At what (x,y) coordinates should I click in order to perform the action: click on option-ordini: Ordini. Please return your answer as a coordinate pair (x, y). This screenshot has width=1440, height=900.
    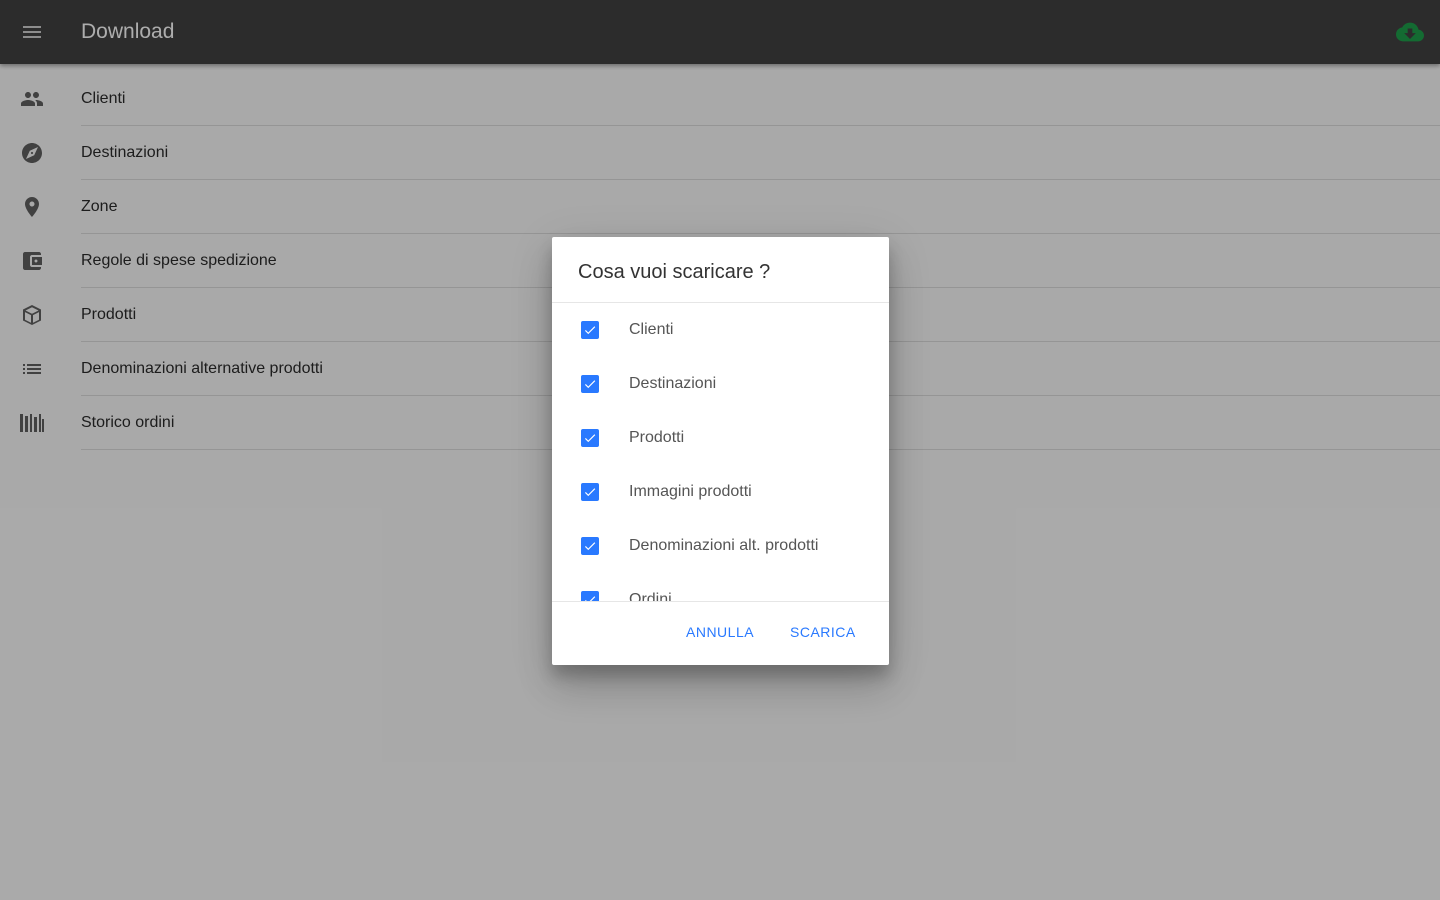
    Looking at the image, I should click on (720, 587).